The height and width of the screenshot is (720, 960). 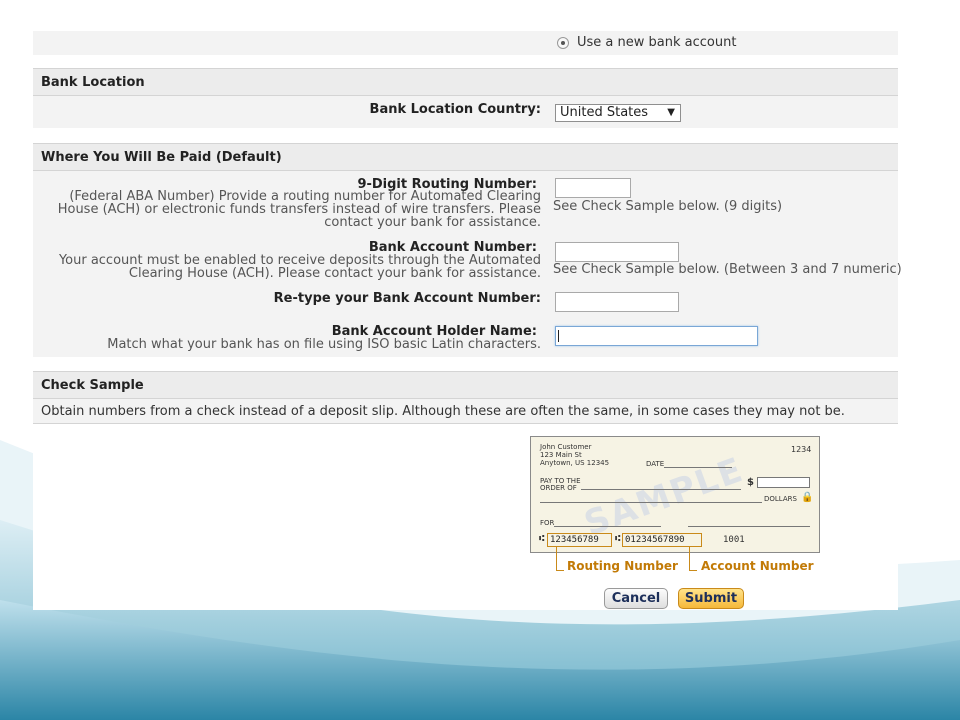 I want to click on cancel-button: Cancel, so click(x=636, y=598).